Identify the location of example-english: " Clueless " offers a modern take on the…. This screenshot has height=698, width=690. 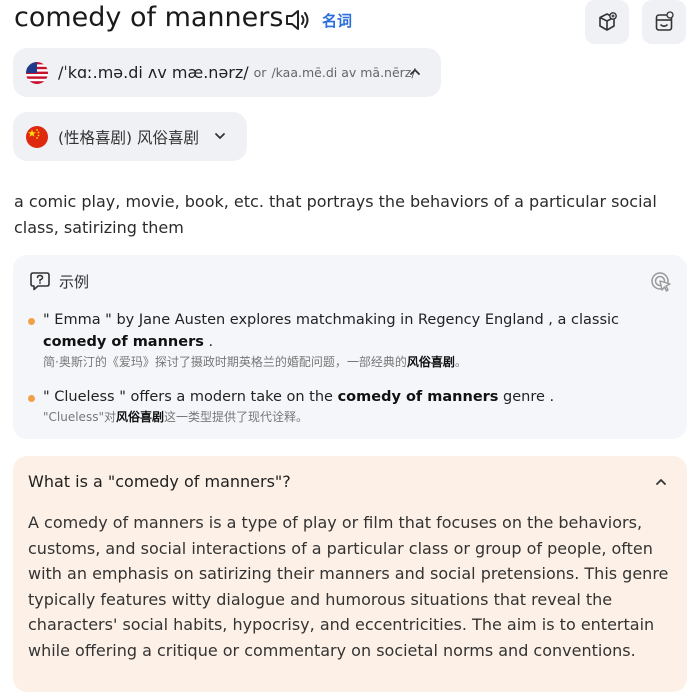
(299, 397).